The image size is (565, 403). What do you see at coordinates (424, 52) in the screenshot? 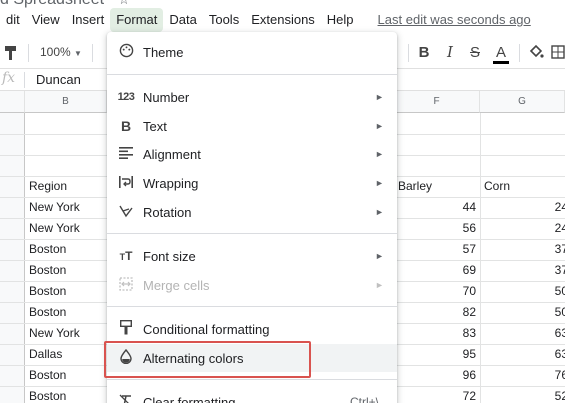
I see `bold-button: B` at bounding box center [424, 52].